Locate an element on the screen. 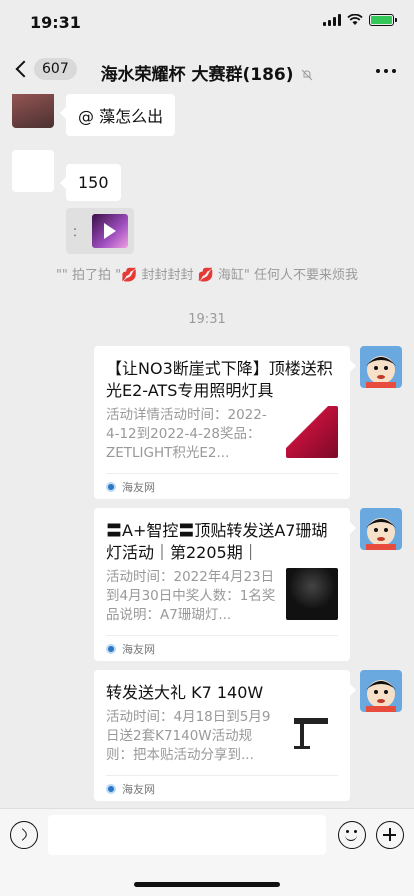 The image size is (414, 896). k7-lamp-image is located at coordinates (312, 734).